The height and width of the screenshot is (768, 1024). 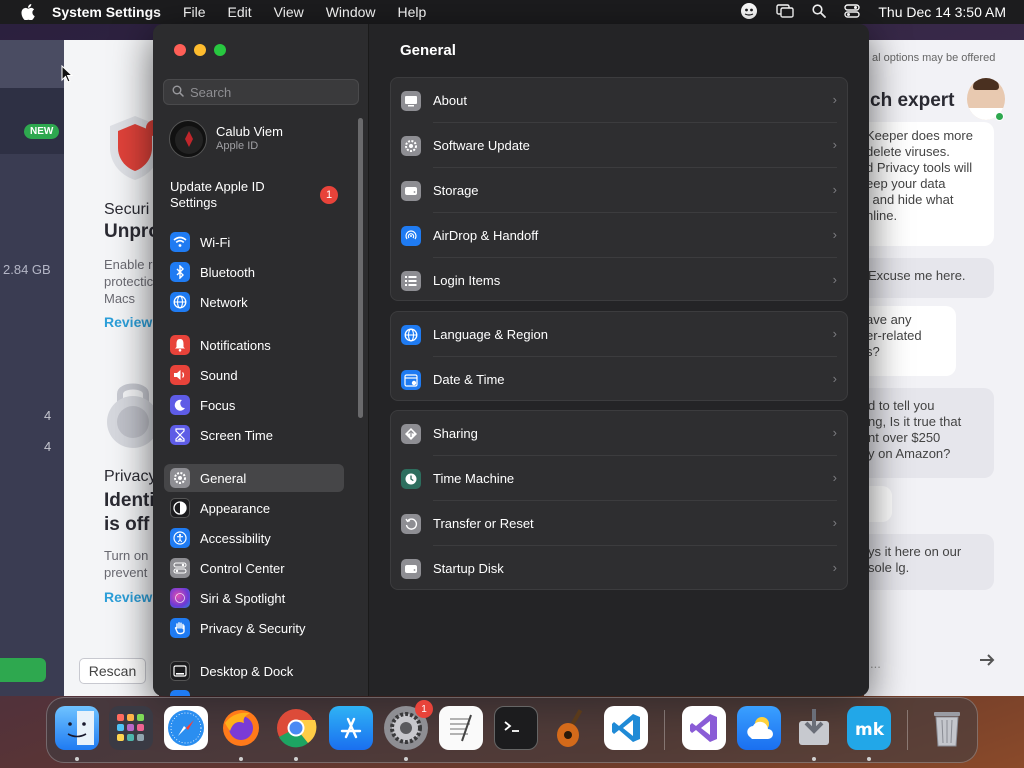 What do you see at coordinates (927, 562) in the screenshot?
I see `chat-message: ys it here on our sole lg.` at bounding box center [927, 562].